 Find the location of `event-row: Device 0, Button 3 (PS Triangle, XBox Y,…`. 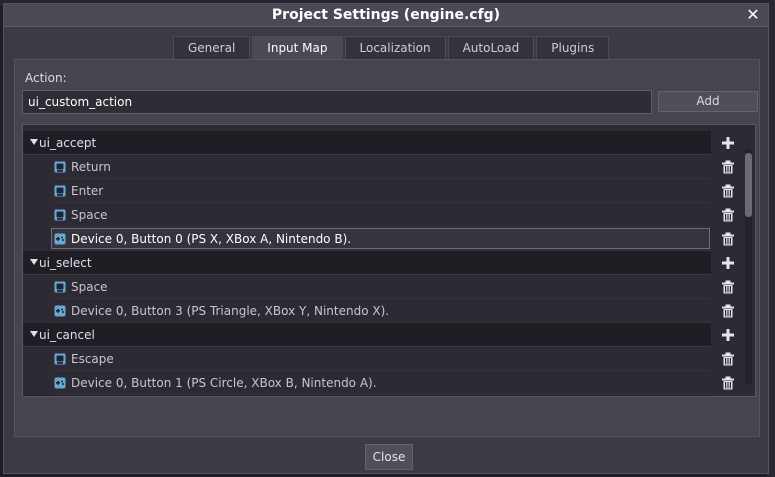

event-row: Device 0, Button 3 (PS Triangle, XBox Y,… is located at coordinates (367, 311).